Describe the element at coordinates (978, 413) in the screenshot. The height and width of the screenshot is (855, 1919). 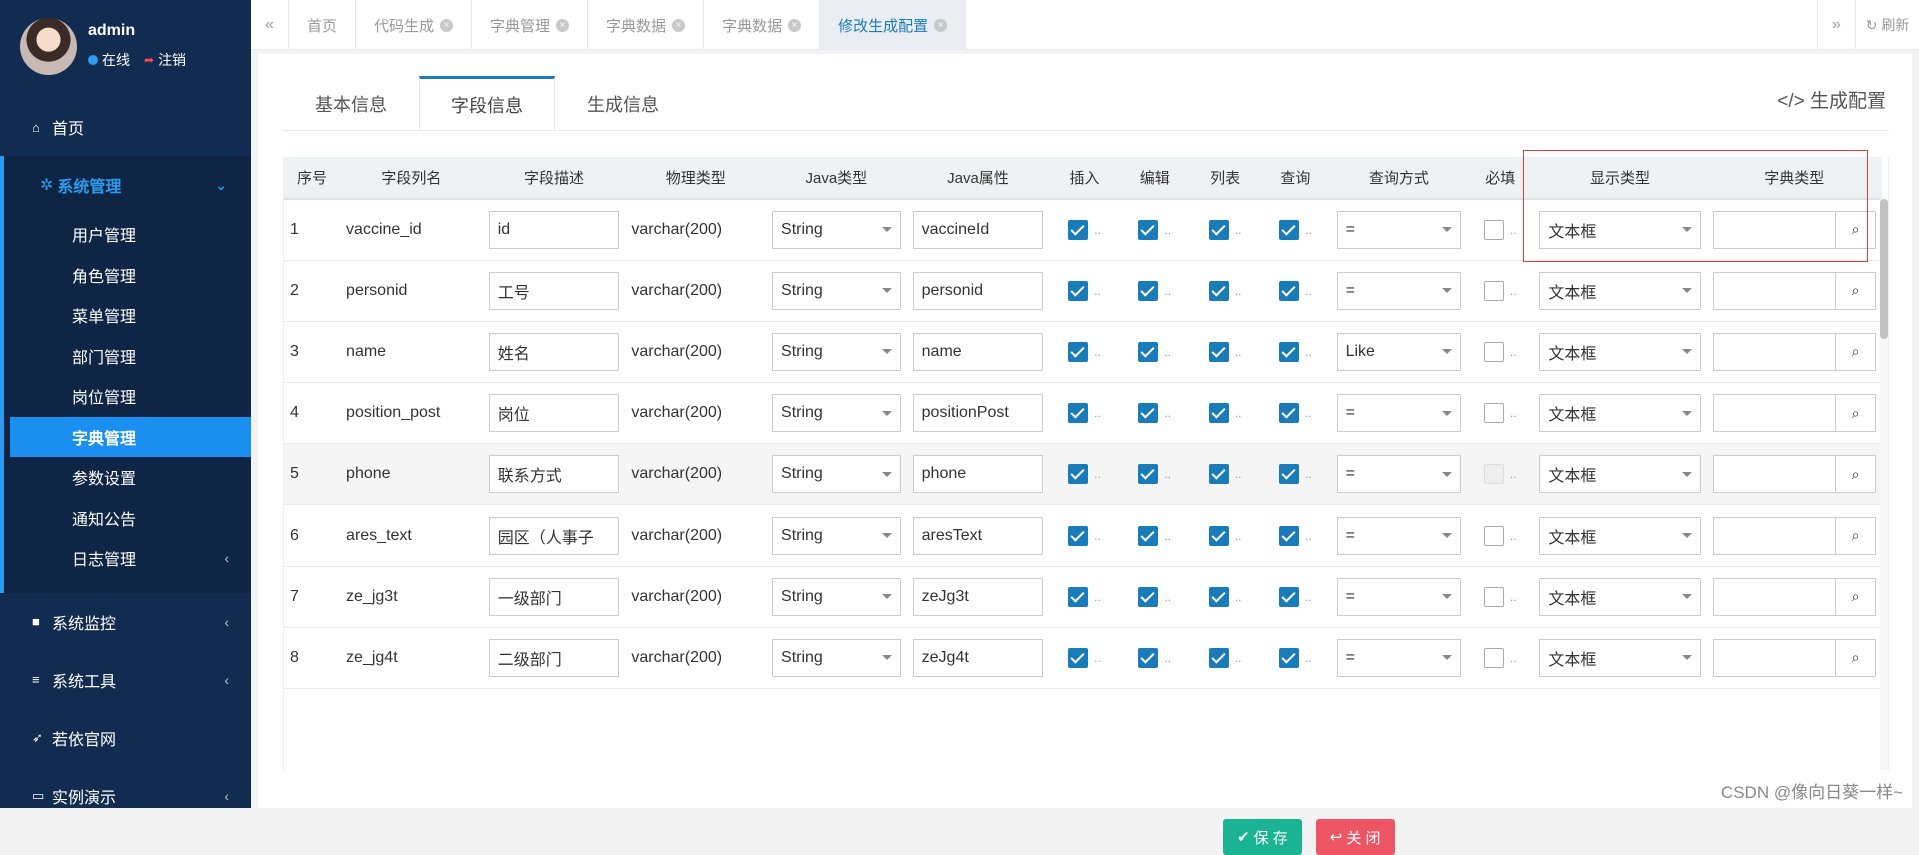
I see `java-attr-input: positionPost` at that location.